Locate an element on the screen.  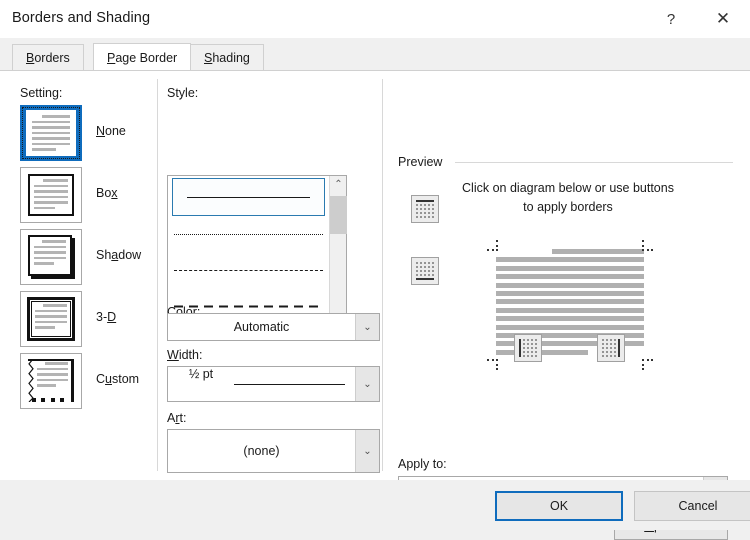
bottom-border-button is located at coordinates (425, 271).